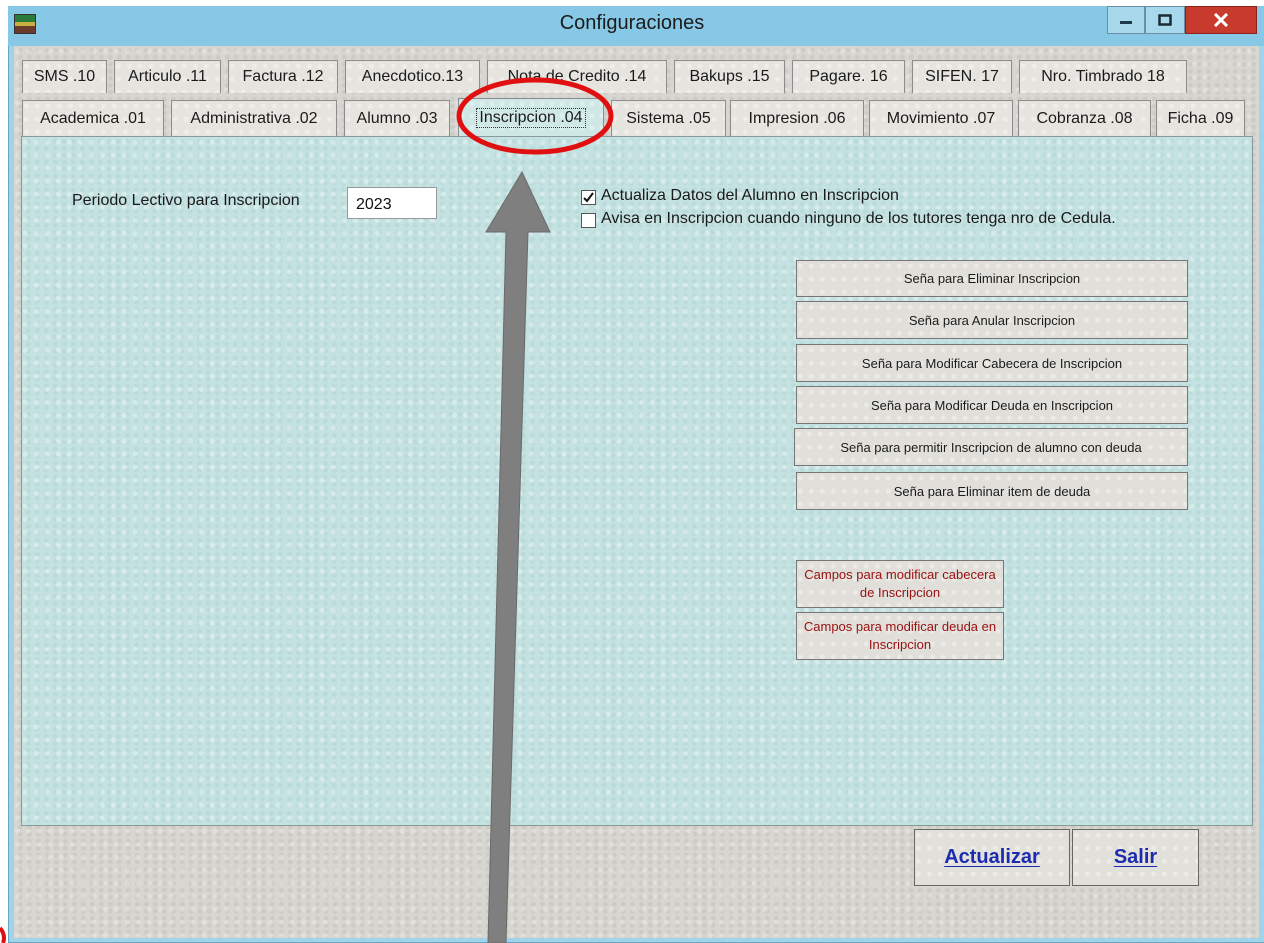  What do you see at coordinates (535, 116) in the screenshot?
I see `highlight-ellipse` at bounding box center [535, 116].